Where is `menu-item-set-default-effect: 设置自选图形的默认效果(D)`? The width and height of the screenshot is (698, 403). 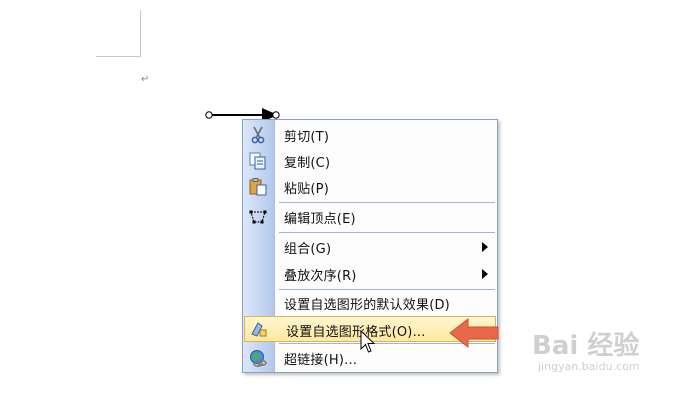
menu-item-set-default-effect: 设置自选图形的默认效果(D) is located at coordinates (370, 303).